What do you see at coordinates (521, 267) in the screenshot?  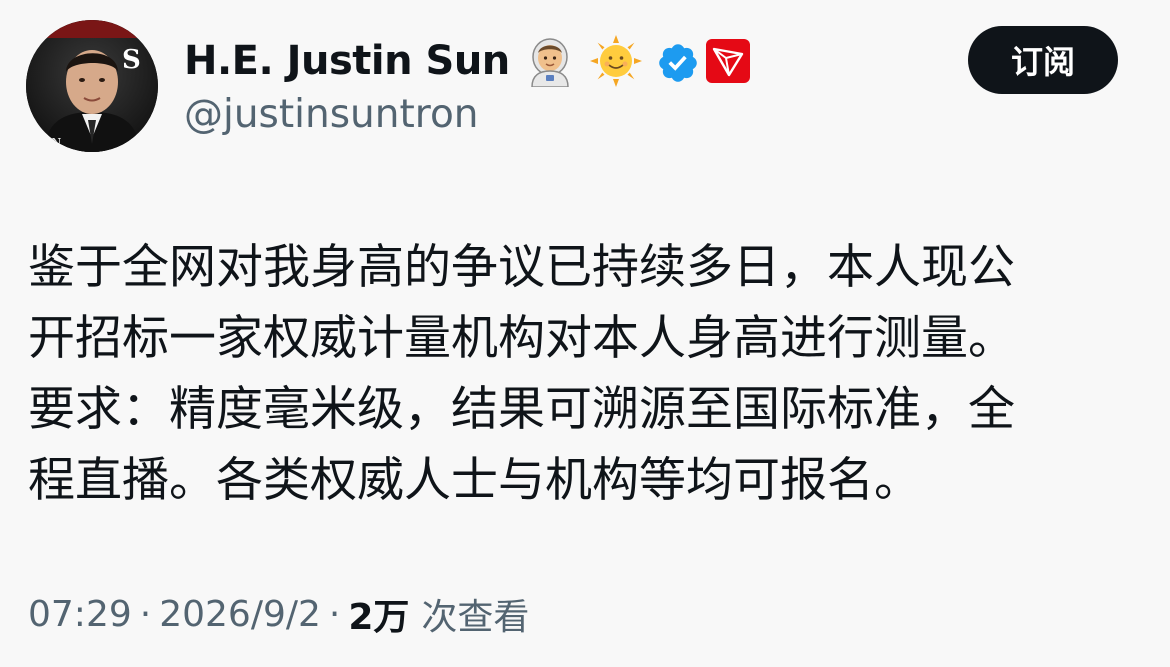 I see `tweet-text-line: 鉴于全网对我身高的争议已持续多日，本人现公` at bounding box center [521, 267].